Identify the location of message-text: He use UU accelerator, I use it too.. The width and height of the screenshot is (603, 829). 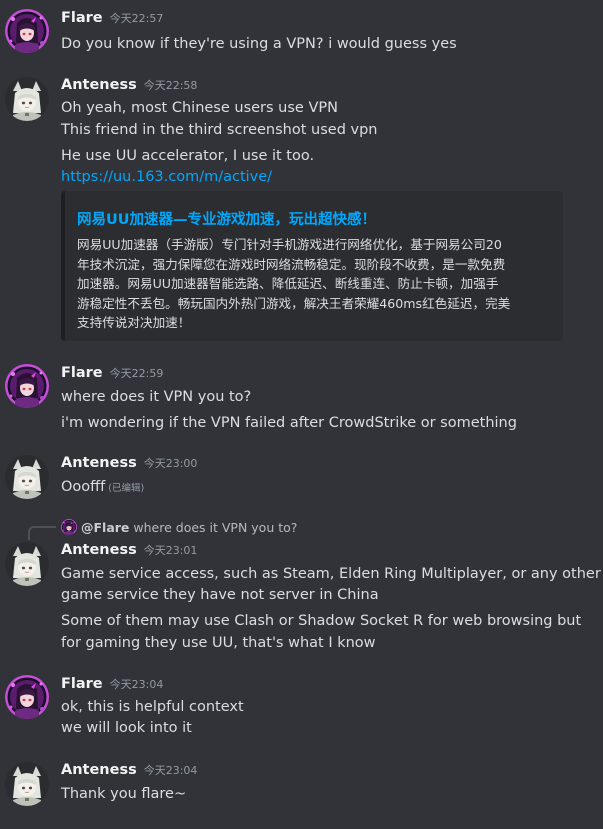
(188, 156).